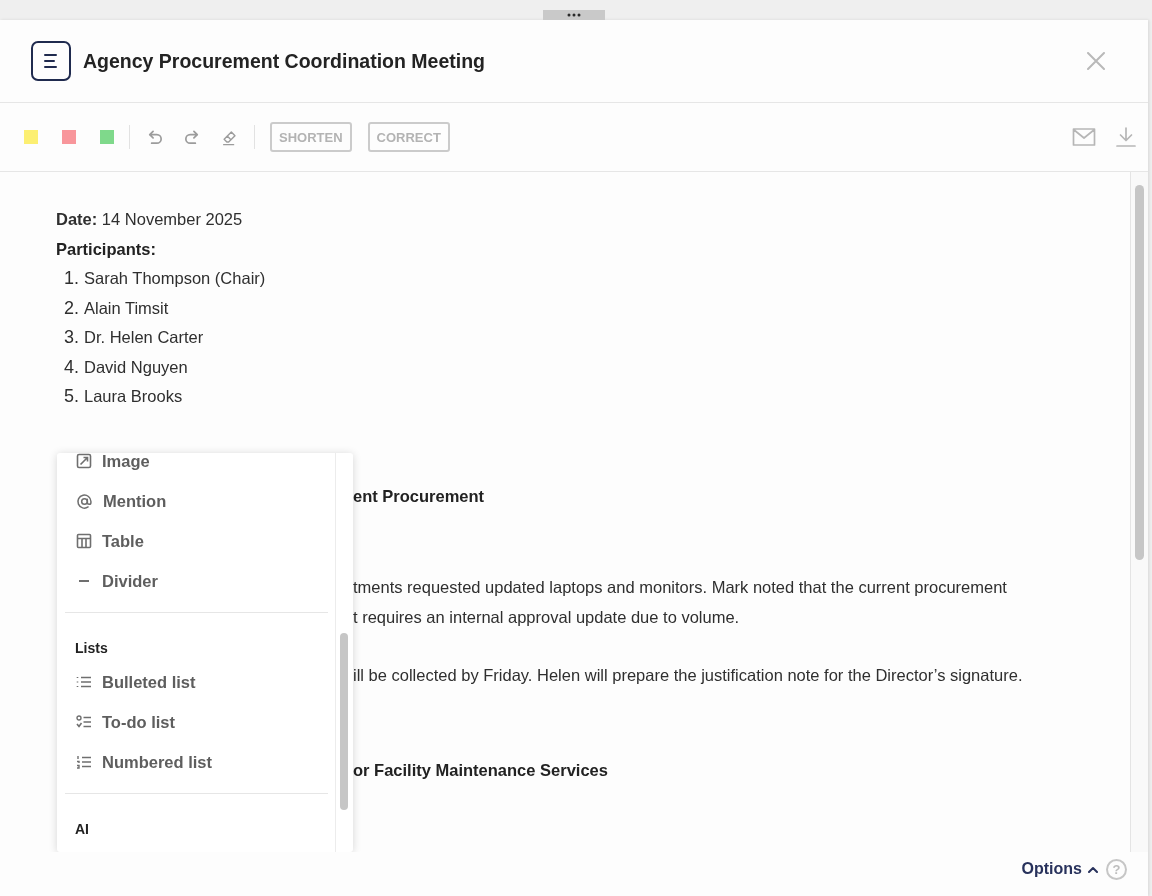  Describe the element at coordinates (1096, 61) in the screenshot. I see `close-icon` at that location.